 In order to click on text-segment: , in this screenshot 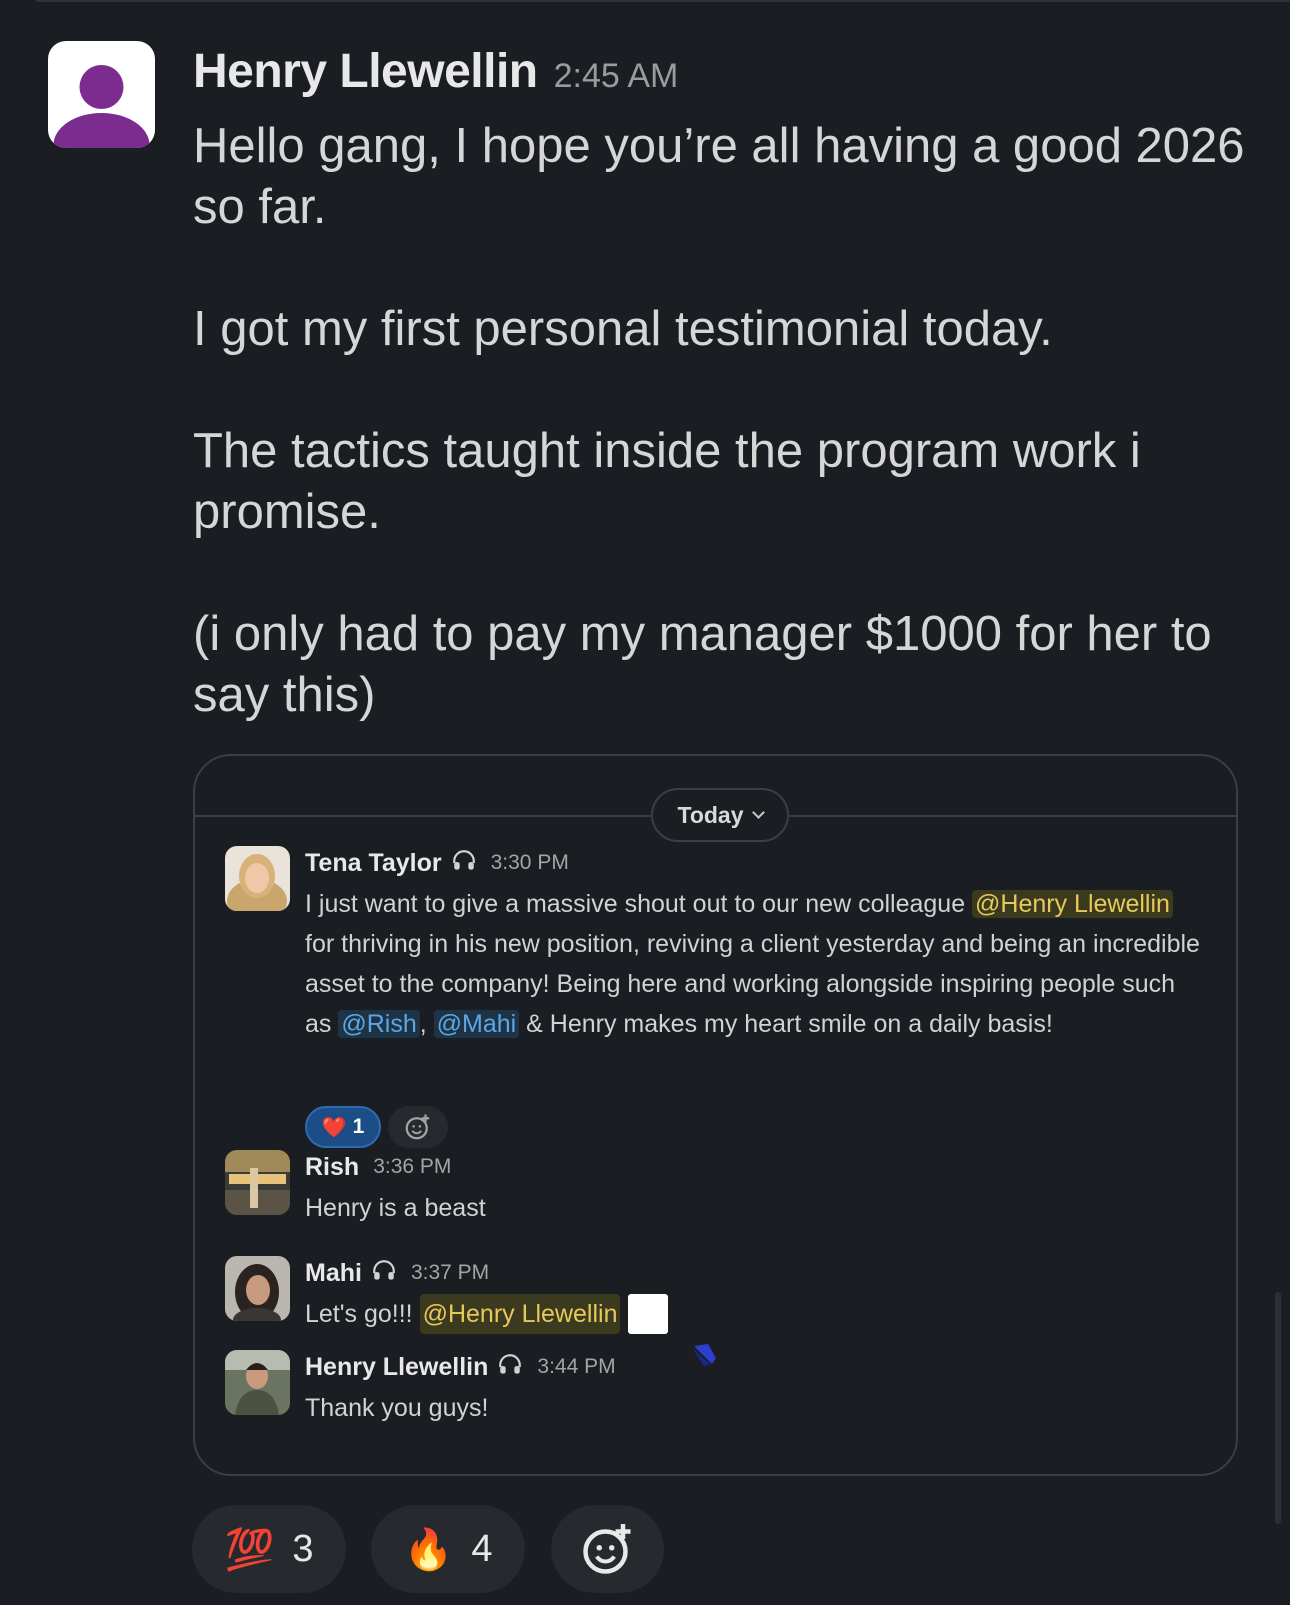, I will do `click(426, 1024)`.